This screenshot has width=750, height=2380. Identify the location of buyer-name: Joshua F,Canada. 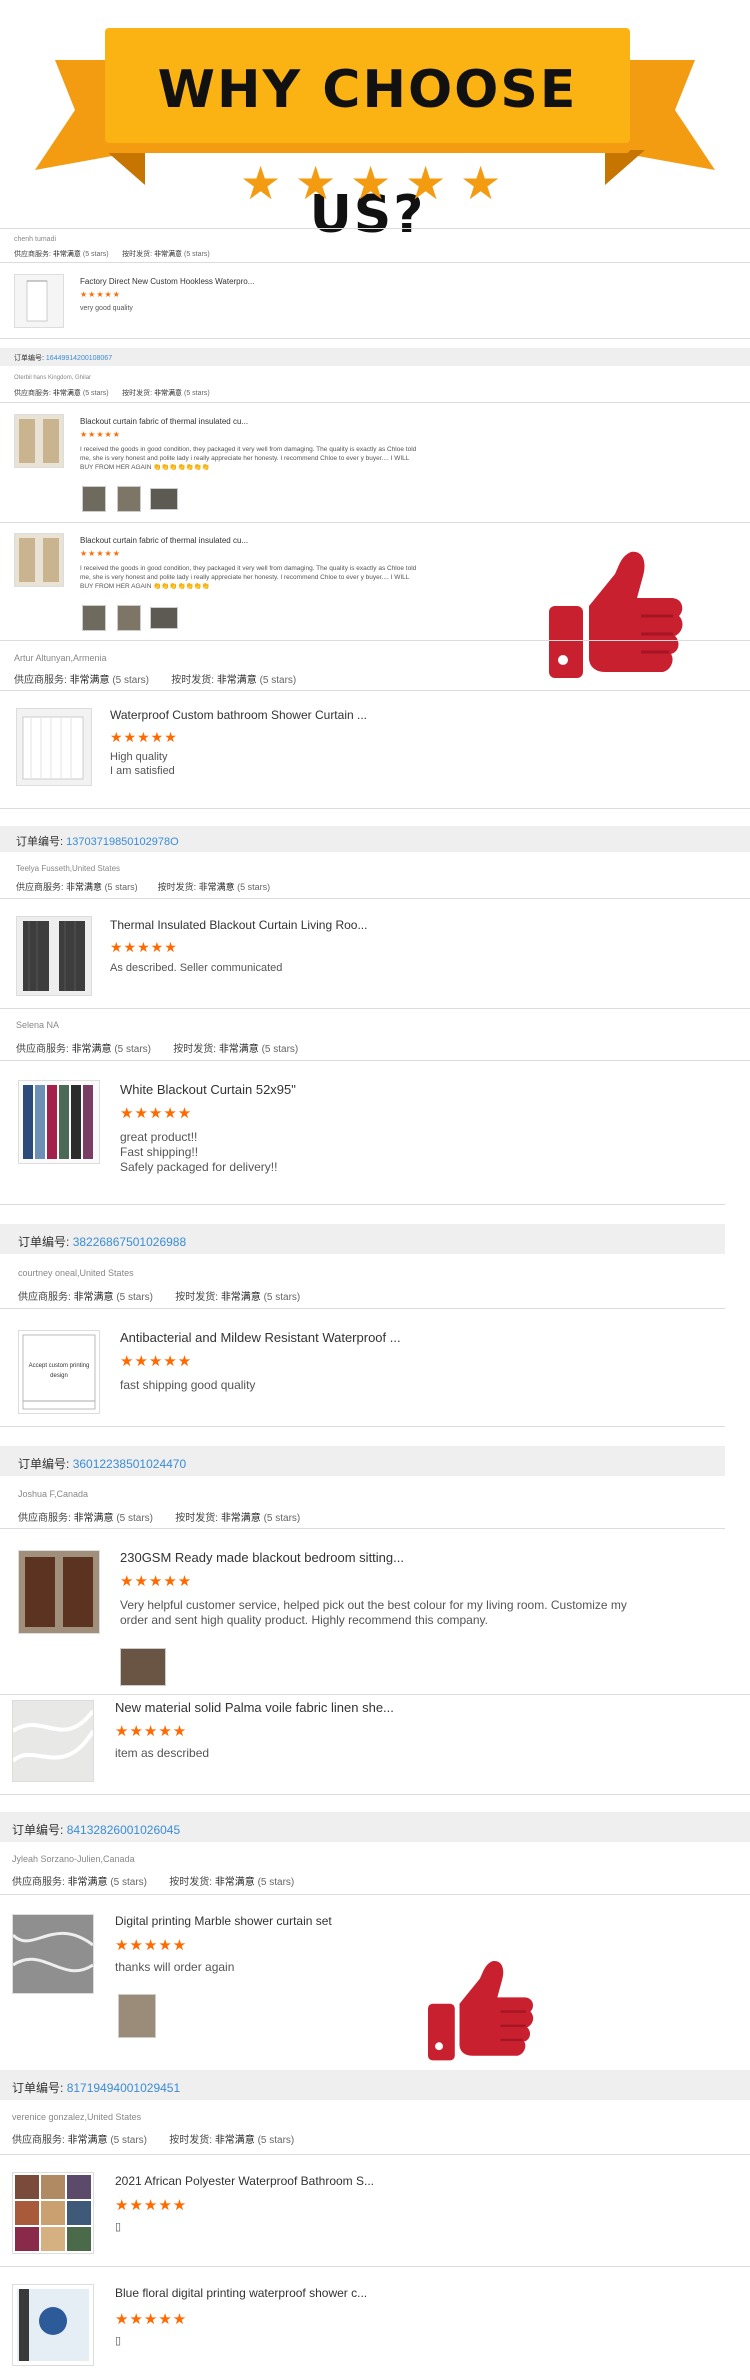
(53, 1494).